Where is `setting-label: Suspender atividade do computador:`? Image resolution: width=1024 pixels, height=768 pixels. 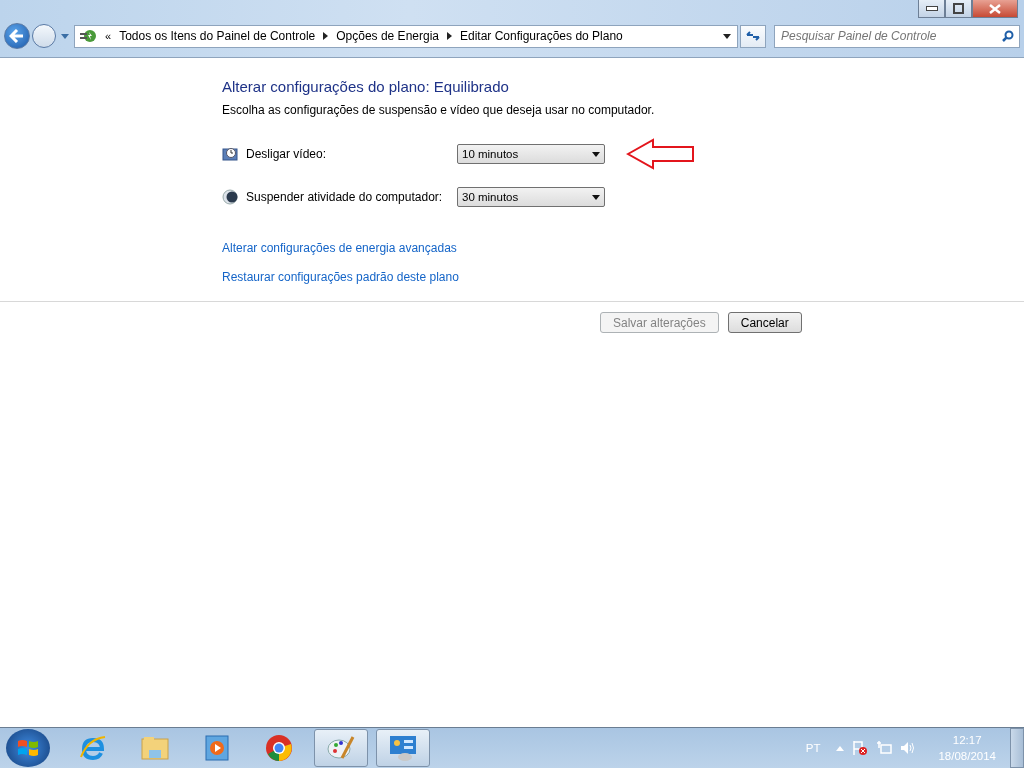
setting-label: Suspender atividade do computador: is located at coordinates (345, 197).